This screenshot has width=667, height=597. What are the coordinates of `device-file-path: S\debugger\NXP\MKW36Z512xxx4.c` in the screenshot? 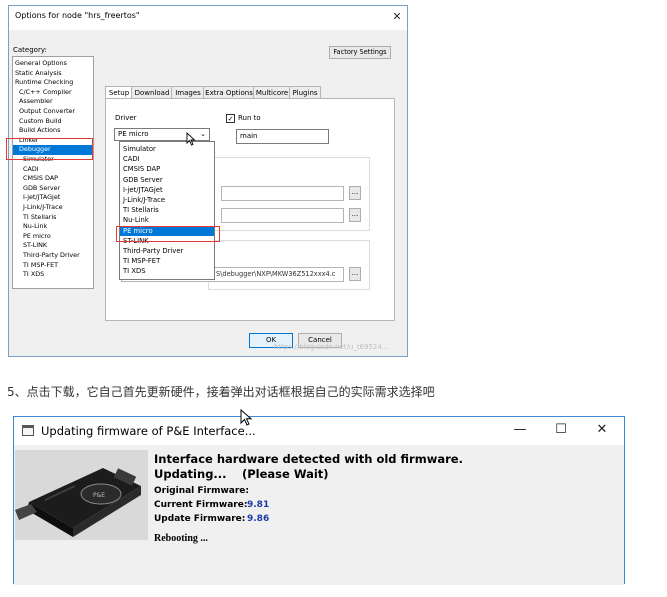 It's located at (276, 274).